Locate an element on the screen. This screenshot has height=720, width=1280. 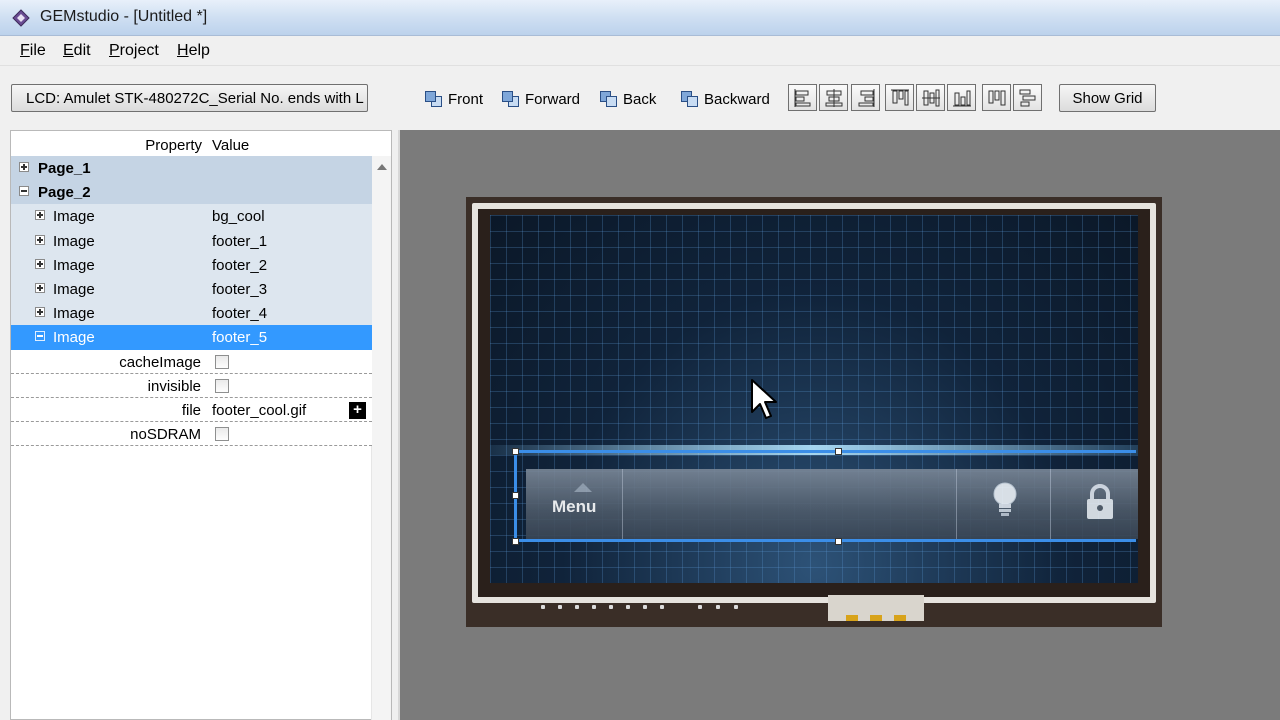
align-right-button is located at coordinates (865, 97).